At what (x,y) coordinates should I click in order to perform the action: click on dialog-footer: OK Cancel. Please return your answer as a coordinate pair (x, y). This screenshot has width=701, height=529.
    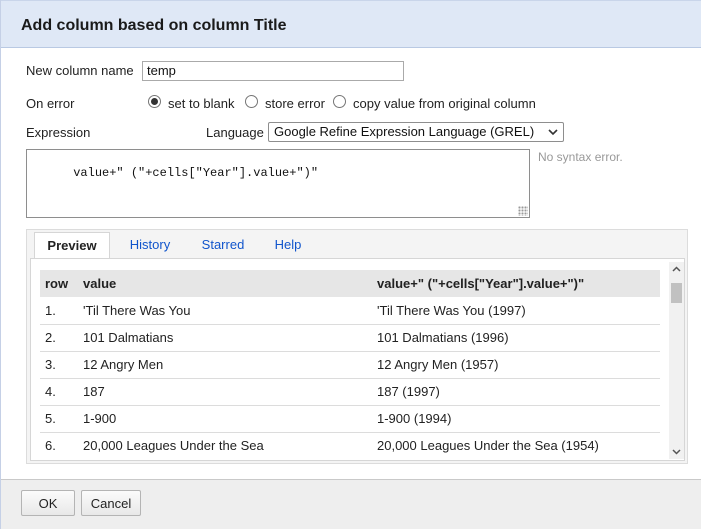
    Looking at the image, I should click on (351, 504).